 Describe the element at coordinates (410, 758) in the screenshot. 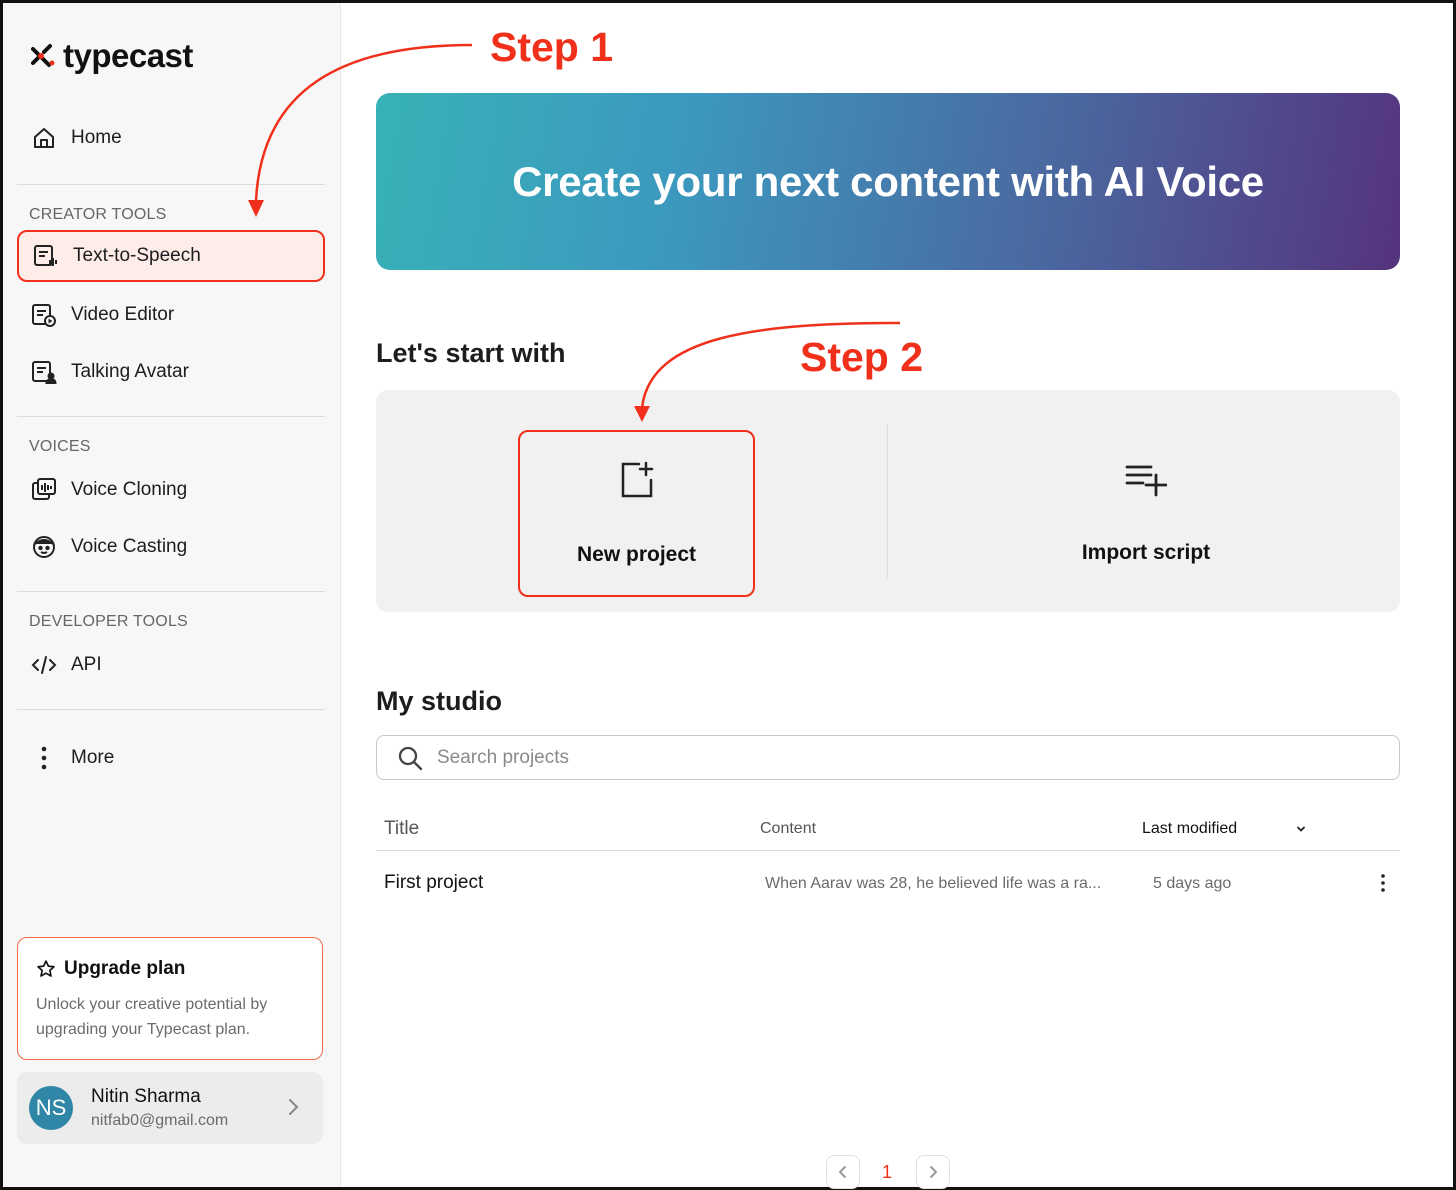

I see `search-icon` at that location.